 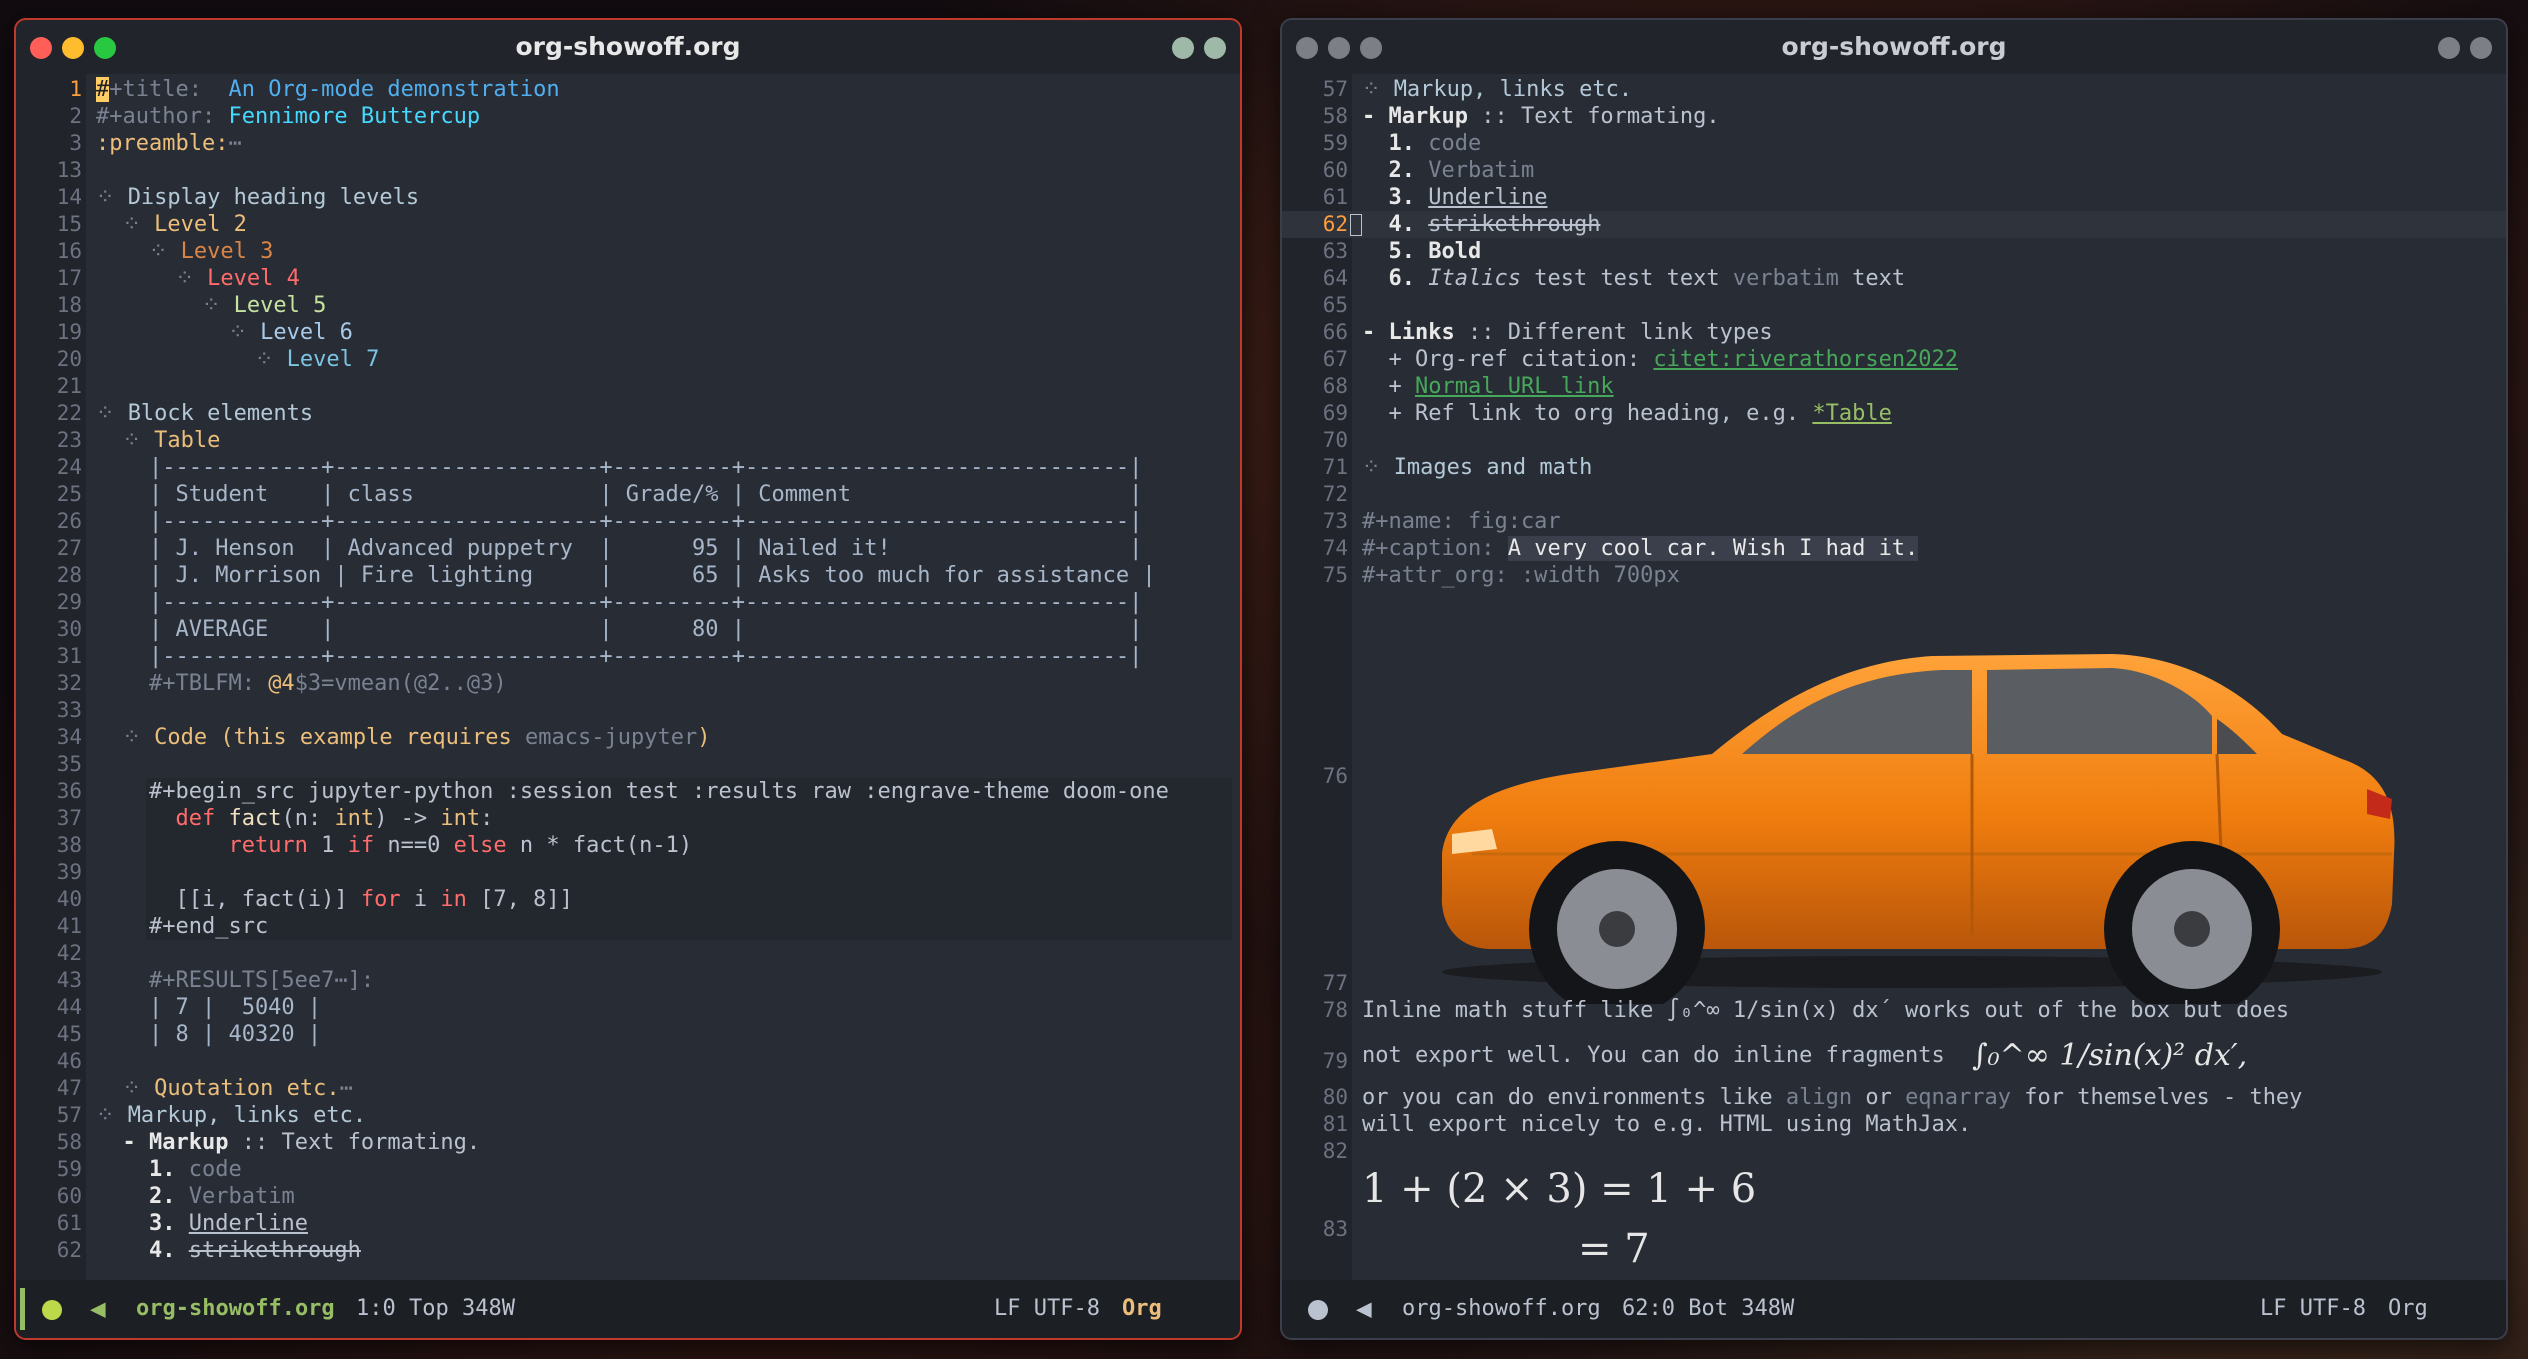 What do you see at coordinates (628, 845) in the screenshot?
I see `line-38: 38 return 1 if n==0 else n * fact(n-1)` at bounding box center [628, 845].